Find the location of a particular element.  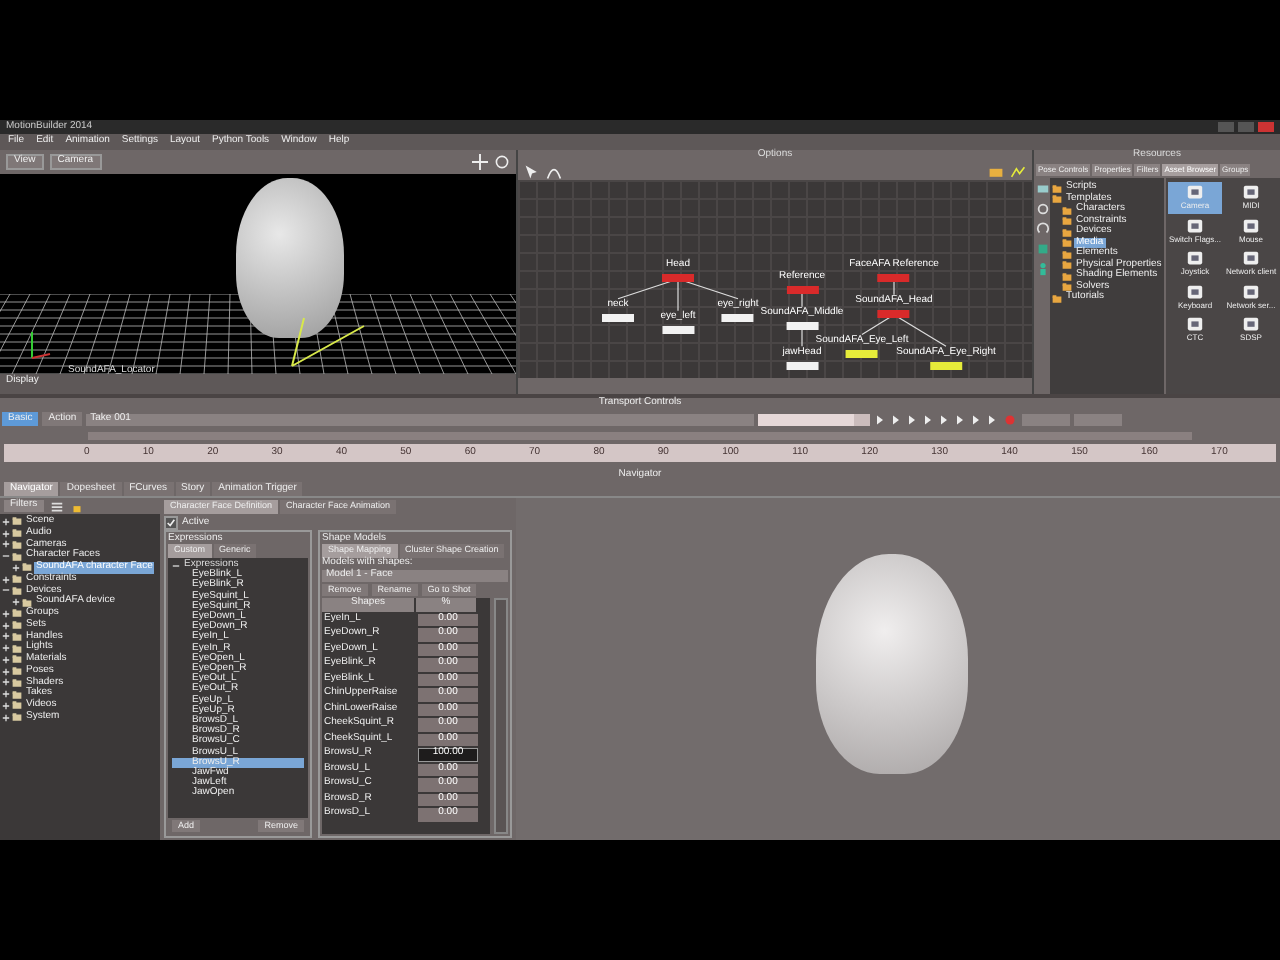

camera-icon is located at coordinates (1042, 189).